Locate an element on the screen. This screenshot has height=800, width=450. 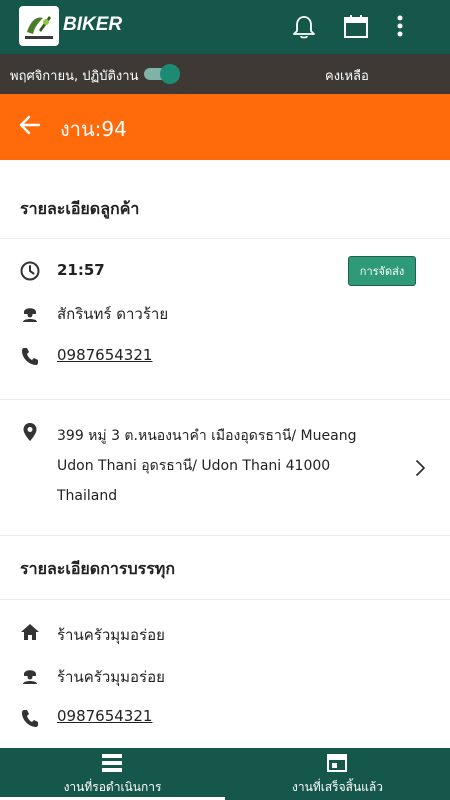
duty-toggle is located at coordinates (162, 74).